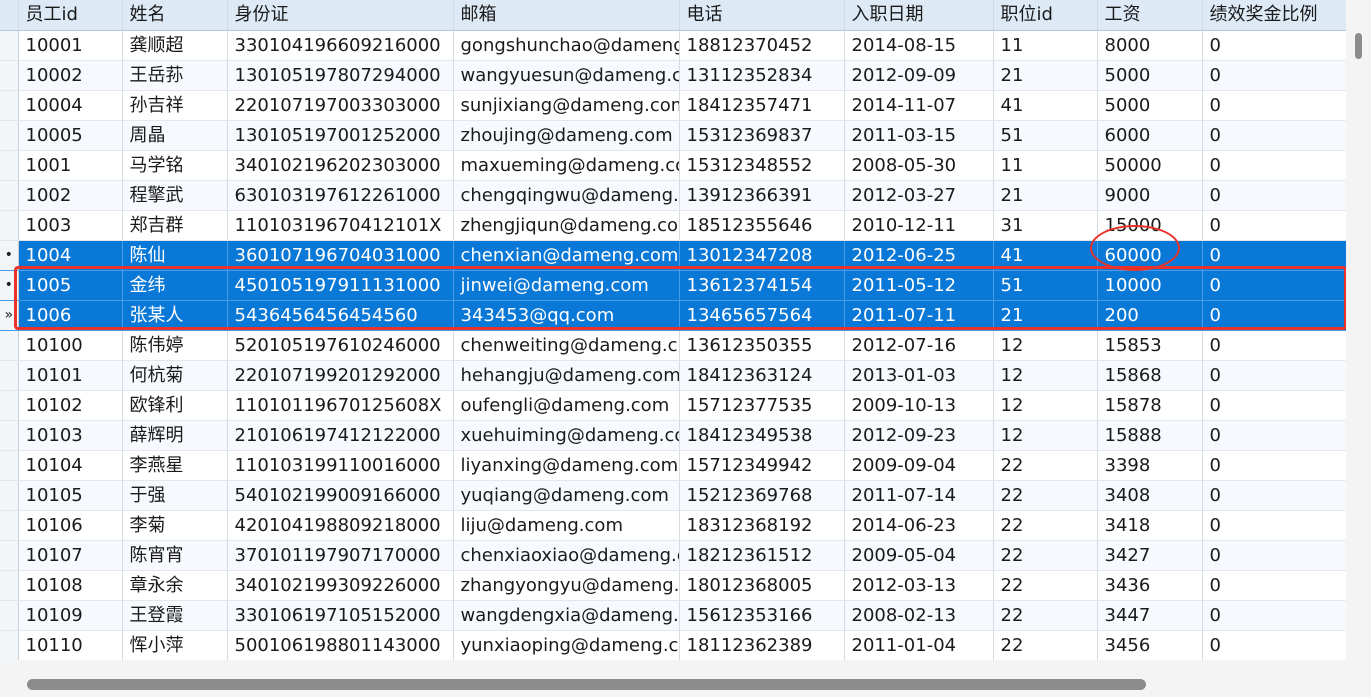  I want to click on cell-name: 恽小萍, so click(175, 645).